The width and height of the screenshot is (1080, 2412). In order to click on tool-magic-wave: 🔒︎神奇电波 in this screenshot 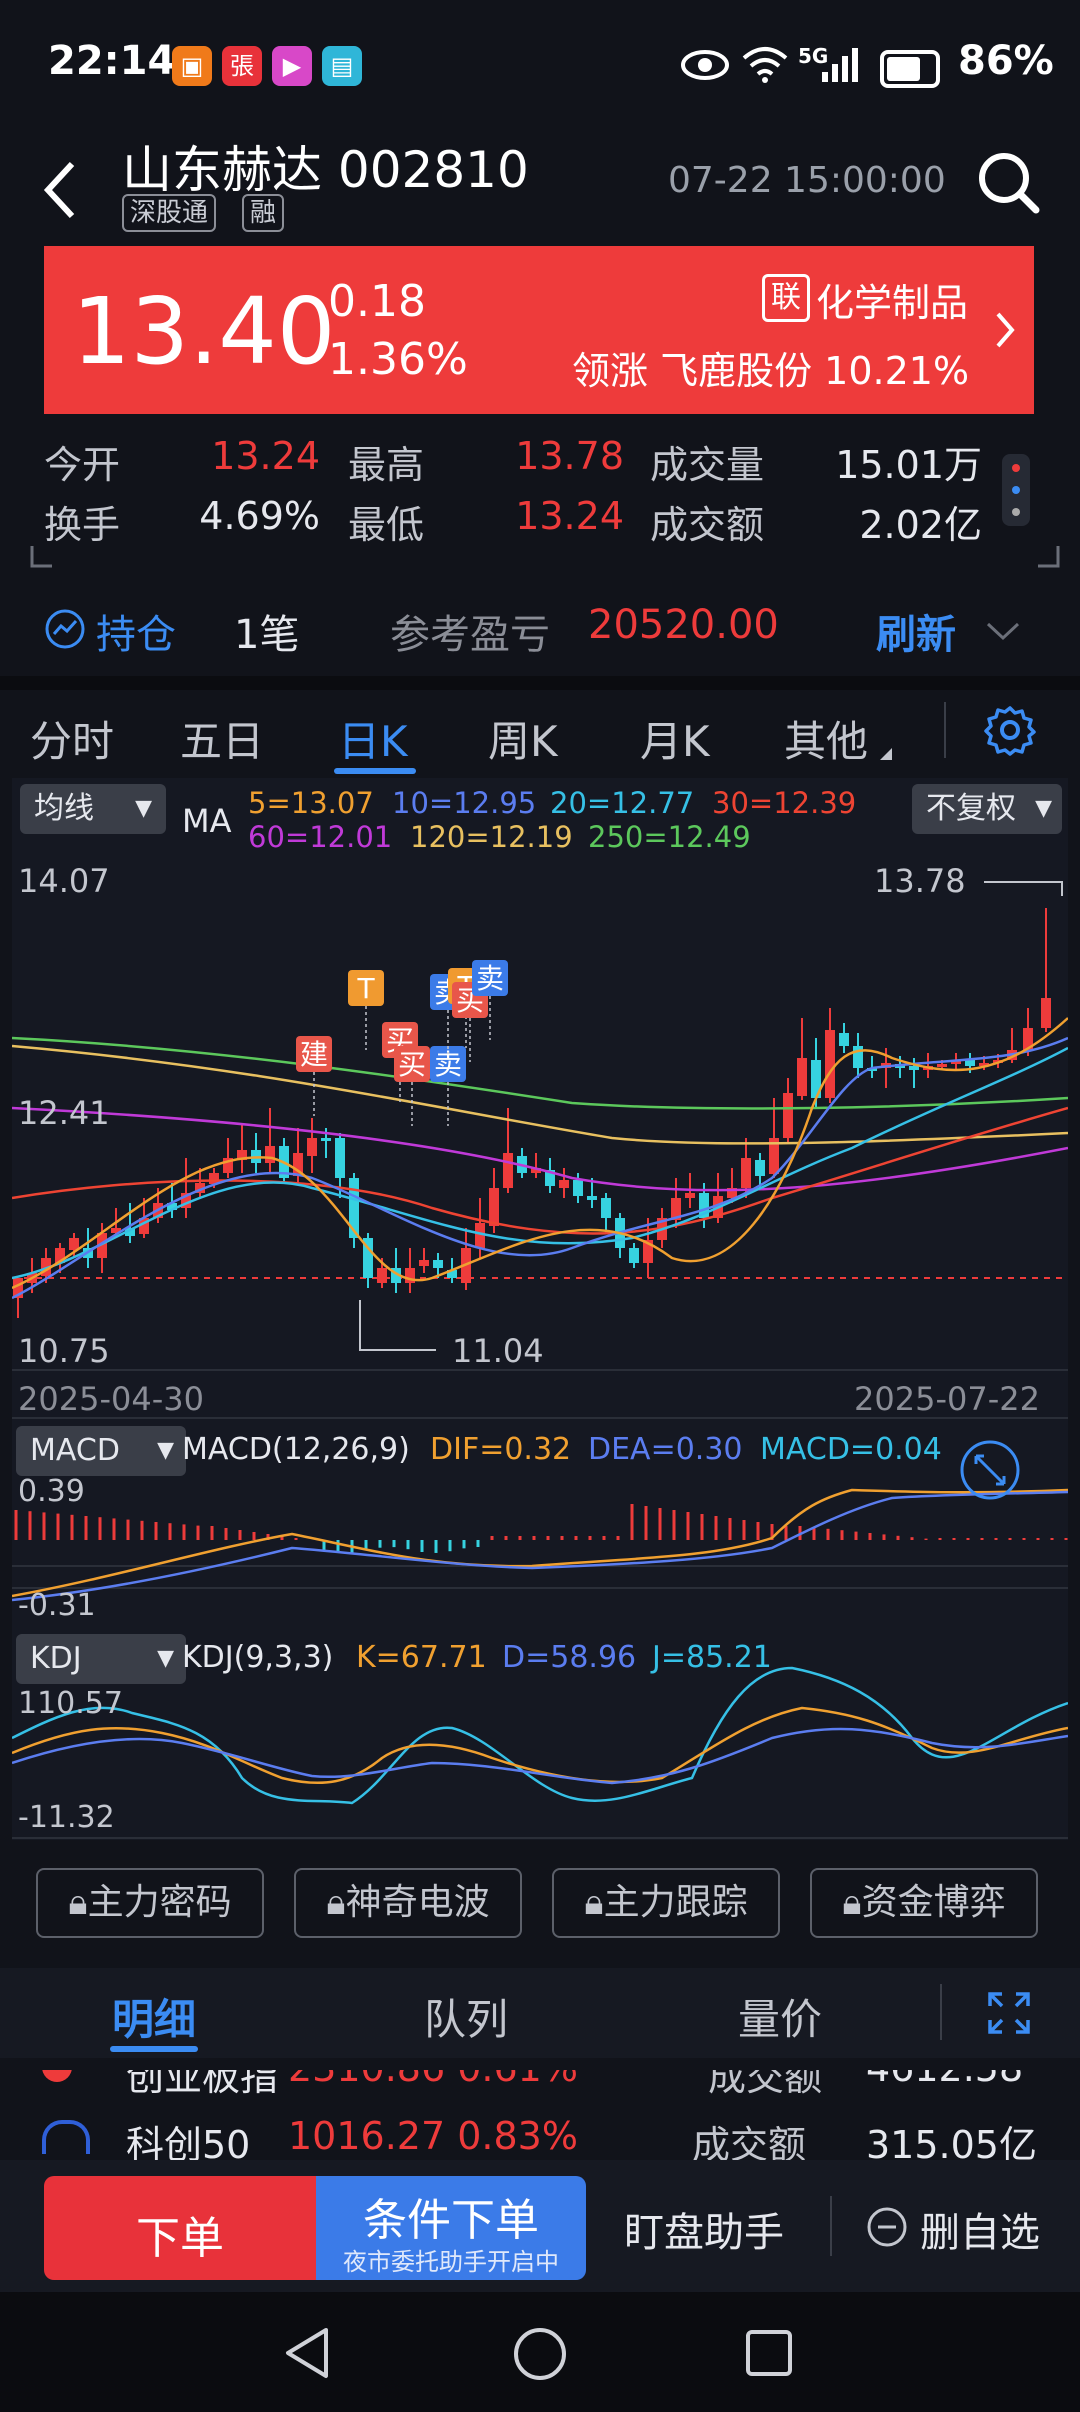, I will do `click(408, 1903)`.